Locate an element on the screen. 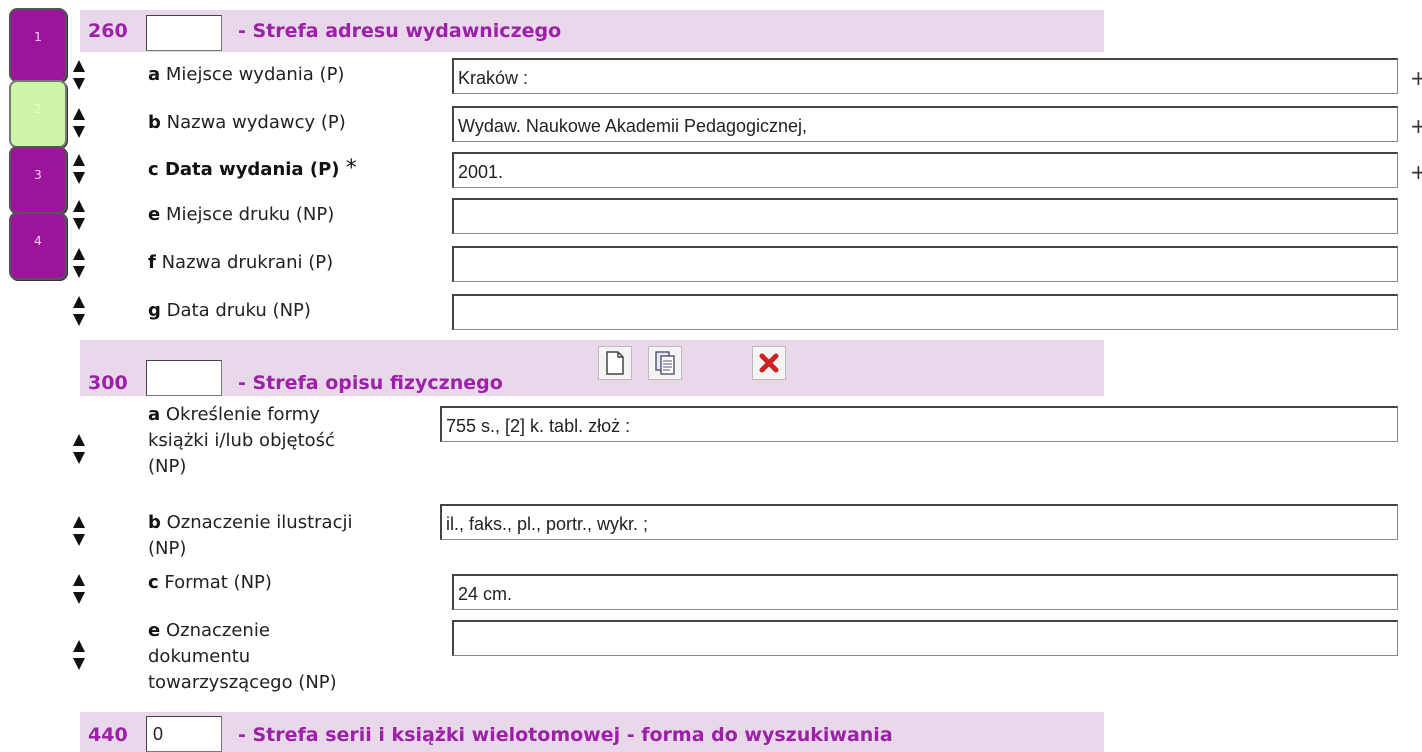 The image size is (1422, 752). tab-1: 1 is located at coordinates (38, 45).